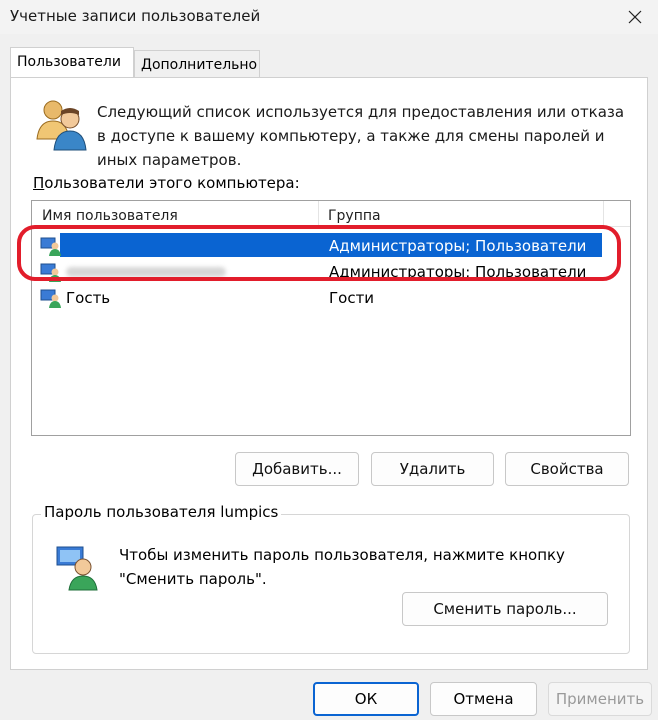  I want to click on tab-advanced: Дополнительно, so click(197, 64).